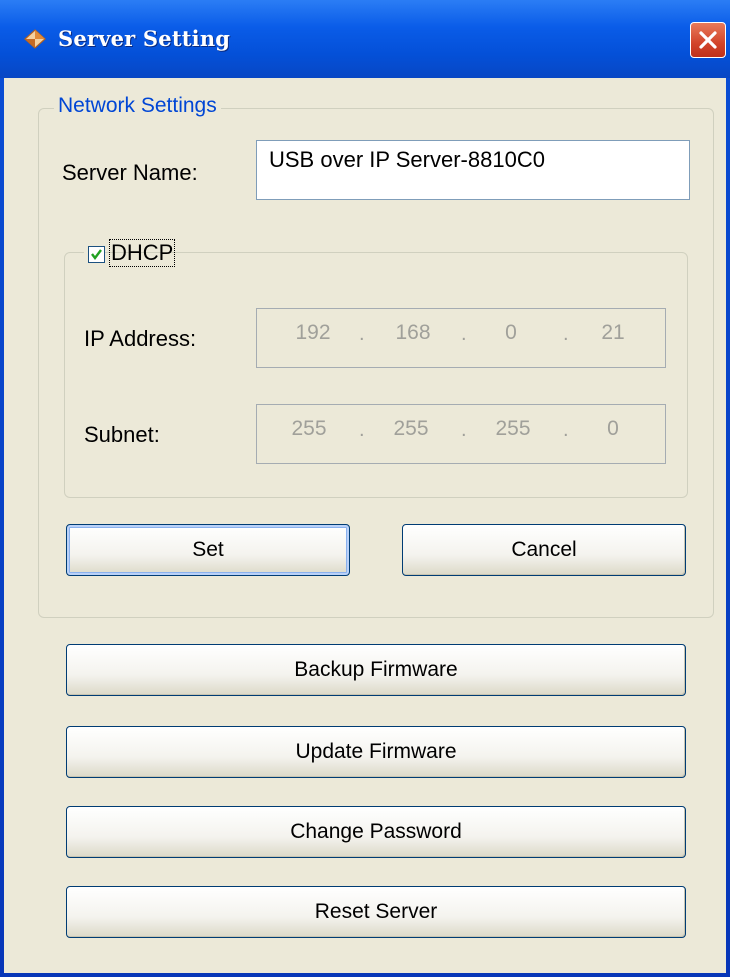  I want to click on close-button, so click(708, 40).